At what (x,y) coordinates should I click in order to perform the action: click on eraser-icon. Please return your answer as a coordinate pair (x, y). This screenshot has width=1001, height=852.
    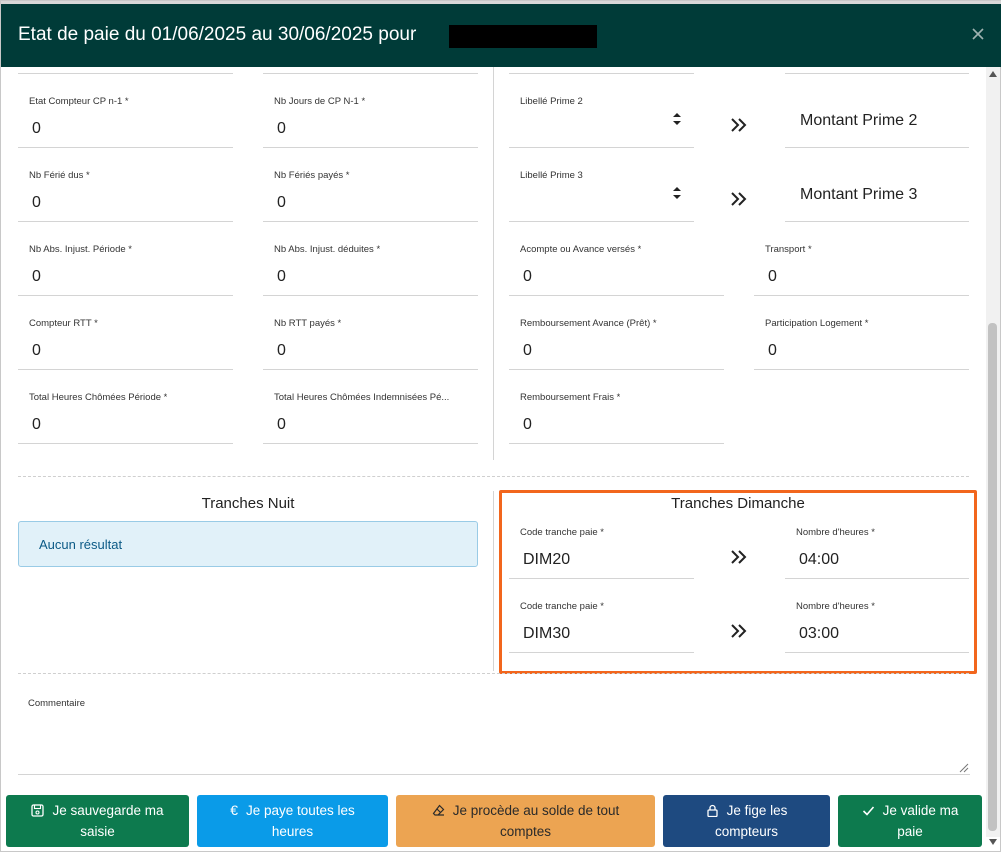
    Looking at the image, I should click on (438, 810).